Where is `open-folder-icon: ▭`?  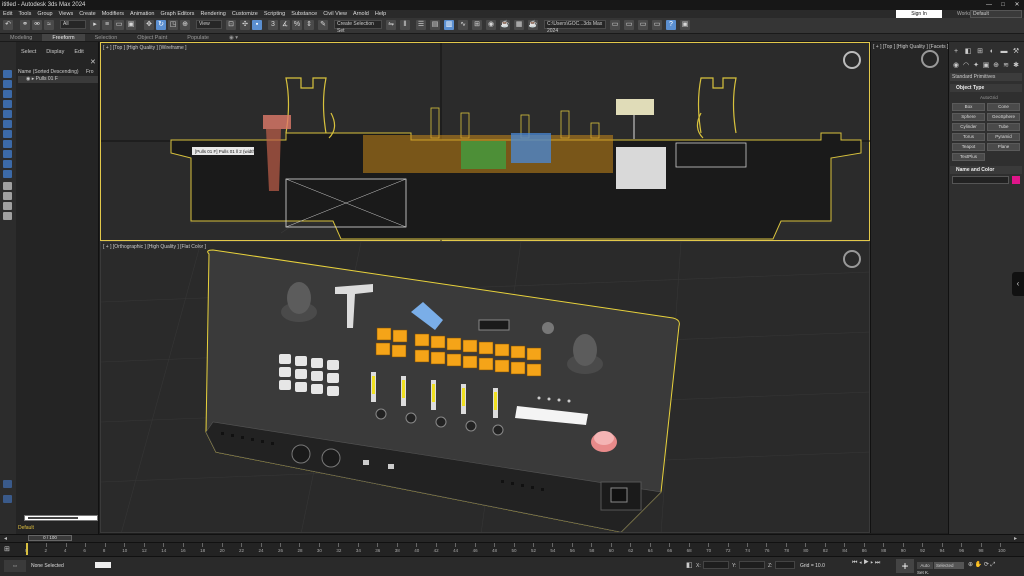
open-folder-icon: ▭ is located at coordinates (629, 25).